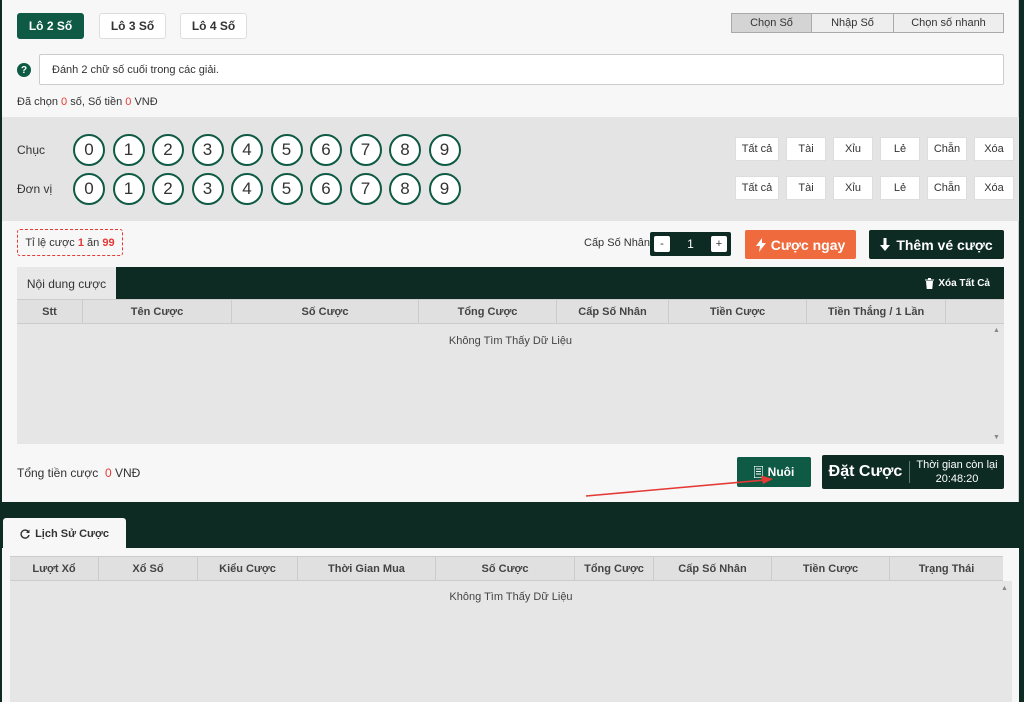 The image size is (1024, 702). I want to click on multiplier-value: 1, so click(690, 244).